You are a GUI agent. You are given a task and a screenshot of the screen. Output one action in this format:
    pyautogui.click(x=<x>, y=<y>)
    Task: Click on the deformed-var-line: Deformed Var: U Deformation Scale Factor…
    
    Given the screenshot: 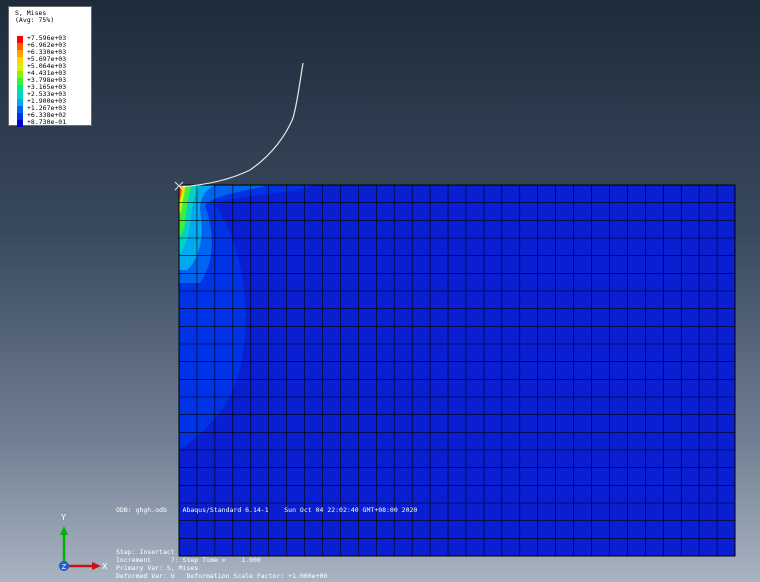 What is the action you would take?
    pyautogui.click(x=222, y=576)
    